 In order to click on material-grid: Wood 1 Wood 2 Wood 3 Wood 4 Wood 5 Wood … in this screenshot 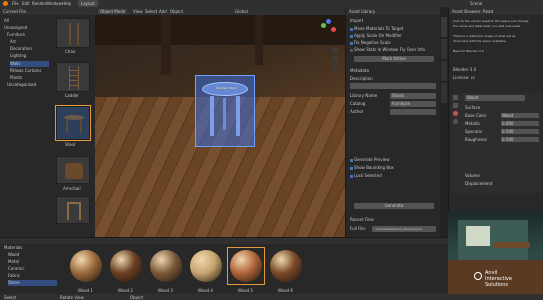, I will do `click(254, 270)`.